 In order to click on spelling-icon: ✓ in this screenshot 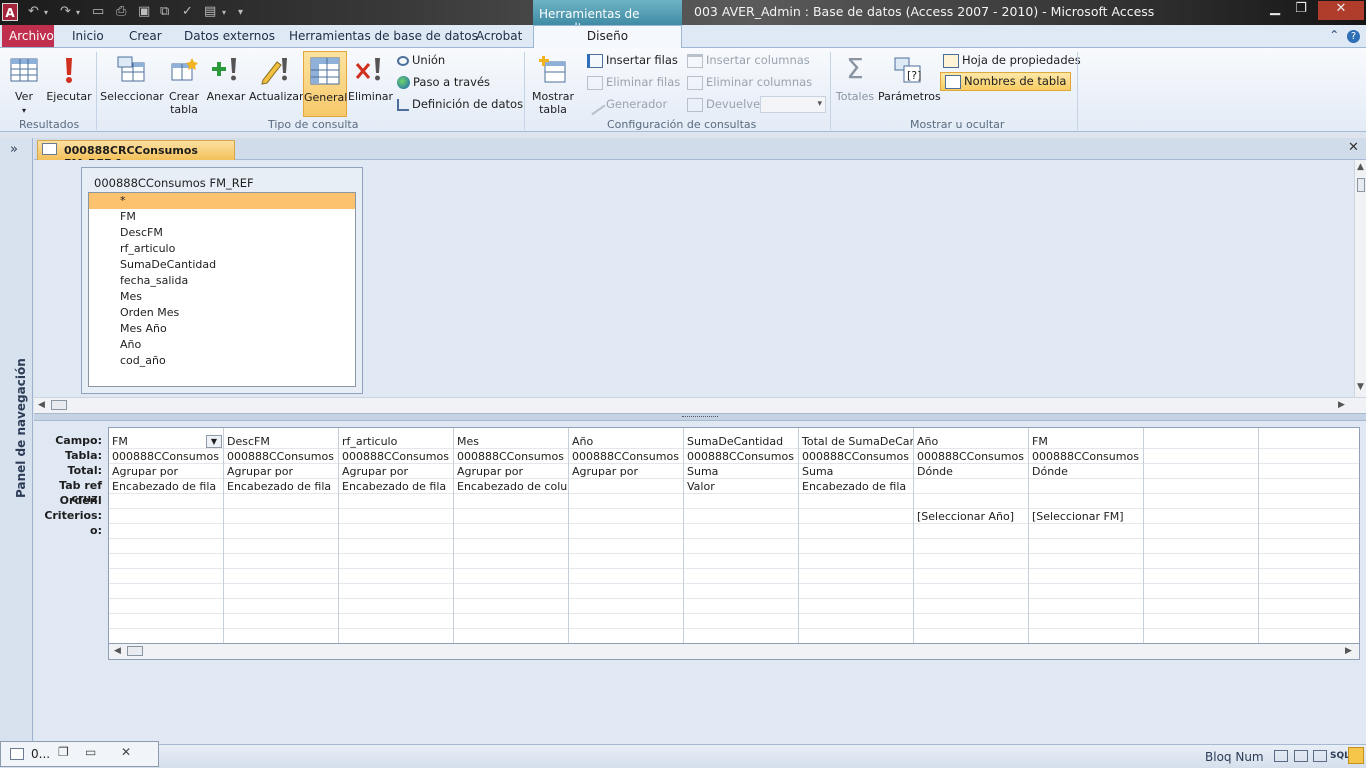, I will do `click(187, 11)`.